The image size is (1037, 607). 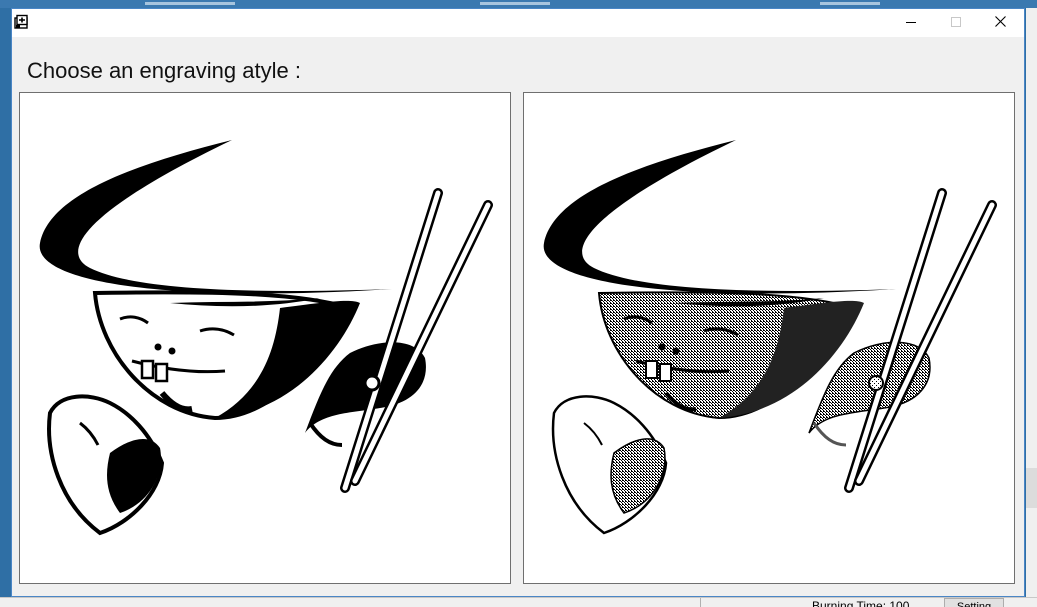 I want to click on app-engrave-icon, so click(x=22, y=22).